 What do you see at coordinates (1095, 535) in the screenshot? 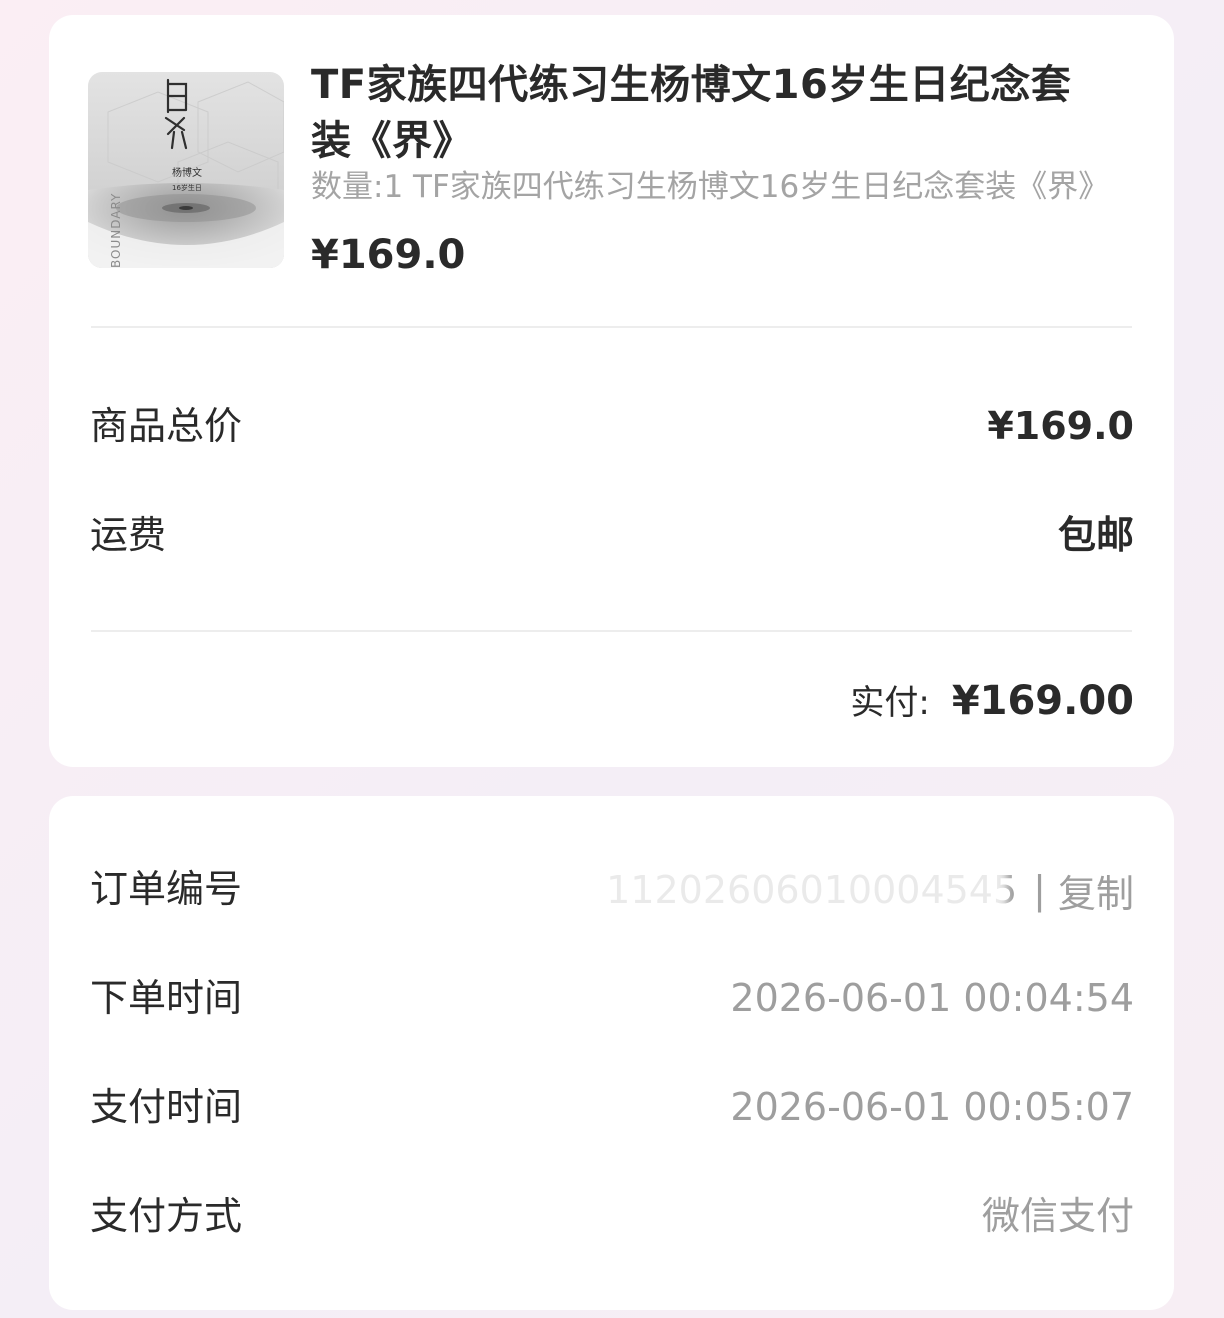
I see `shipping-value: 包邮` at bounding box center [1095, 535].